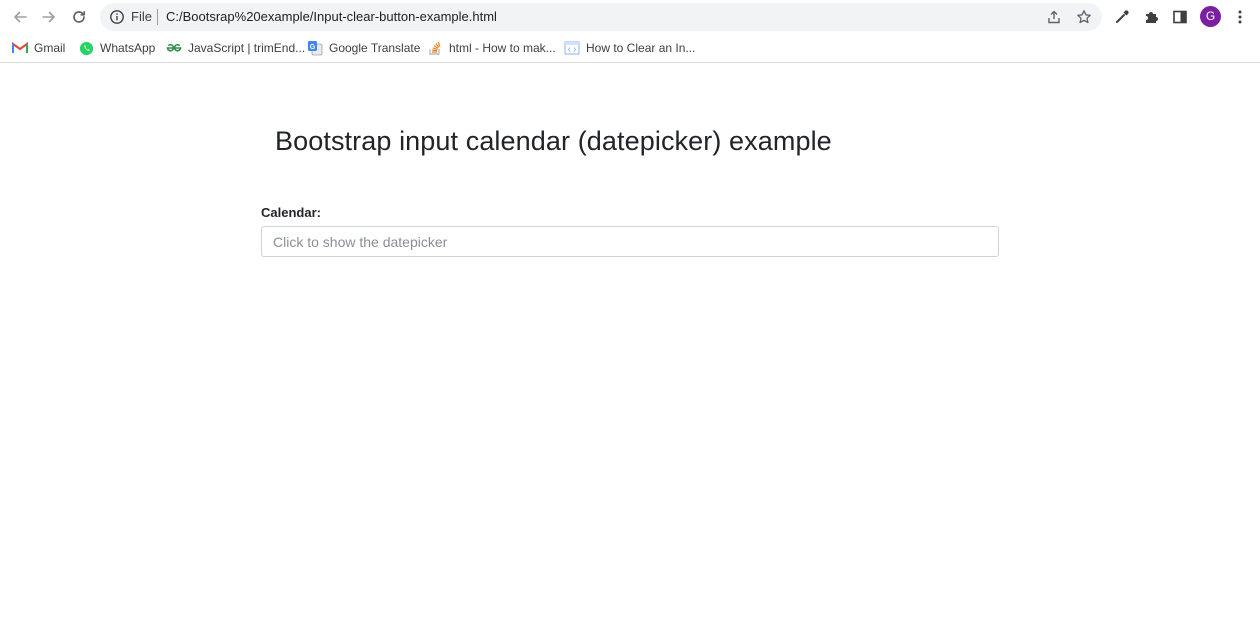 Image resolution: width=1260 pixels, height=641 pixels. Describe the element at coordinates (375, 48) in the screenshot. I see `bookmark-label: Google Translate` at that location.